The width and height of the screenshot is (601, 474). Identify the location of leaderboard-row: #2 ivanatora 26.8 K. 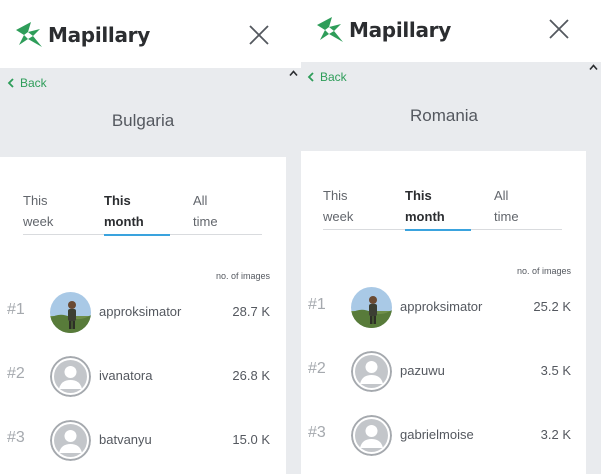
(143, 377).